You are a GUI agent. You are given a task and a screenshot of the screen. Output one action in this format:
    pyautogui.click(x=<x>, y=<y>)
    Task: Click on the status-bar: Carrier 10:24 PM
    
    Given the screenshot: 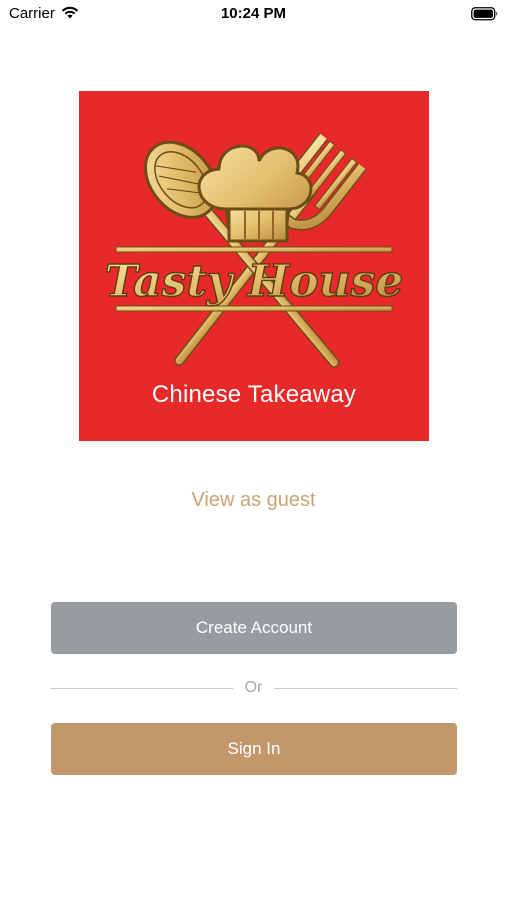 What is the action you would take?
    pyautogui.click(x=253, y=14)
    